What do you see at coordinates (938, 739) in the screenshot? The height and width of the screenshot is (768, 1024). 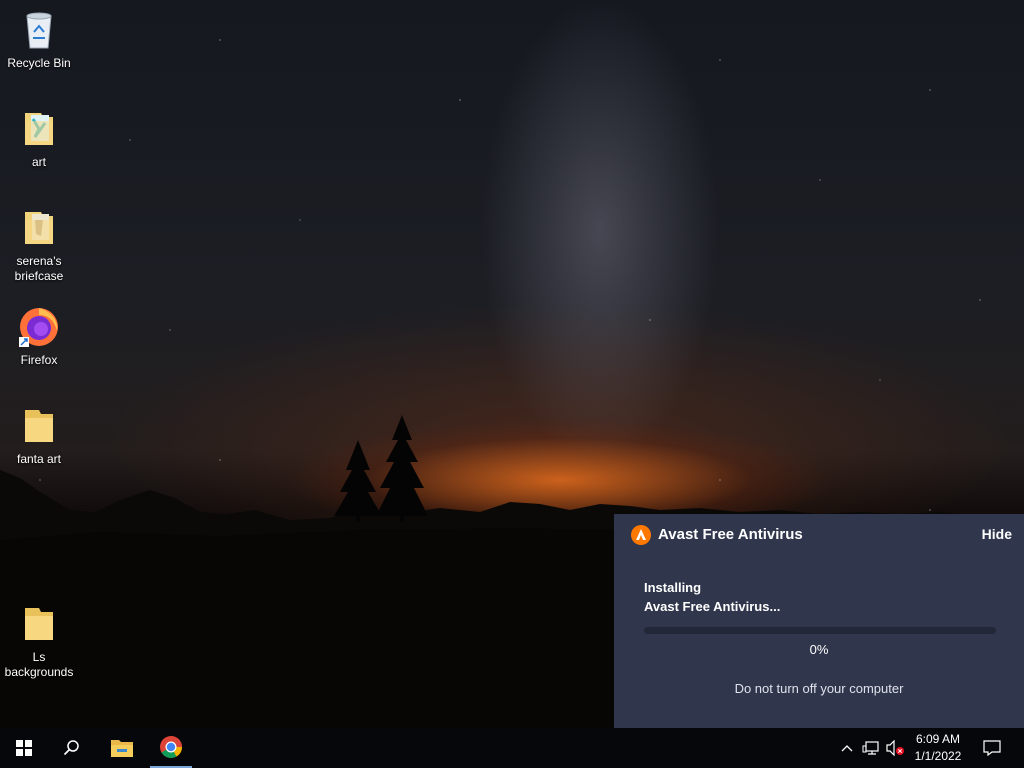 I see `clock-time: 6:09 AM` at bounding box center [938, 739].